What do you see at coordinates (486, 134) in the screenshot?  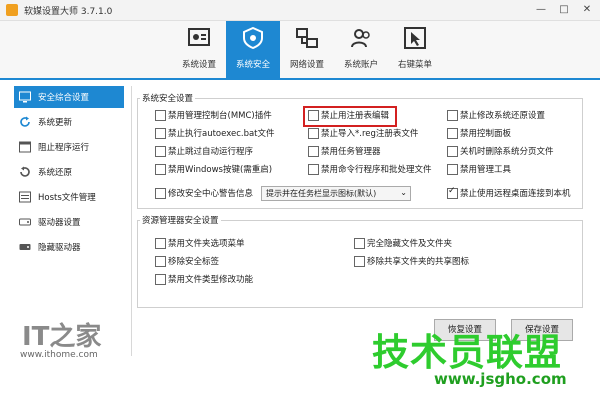 I see `checkbox-label: 禁用控制面板` at bounding box center [486, 134].